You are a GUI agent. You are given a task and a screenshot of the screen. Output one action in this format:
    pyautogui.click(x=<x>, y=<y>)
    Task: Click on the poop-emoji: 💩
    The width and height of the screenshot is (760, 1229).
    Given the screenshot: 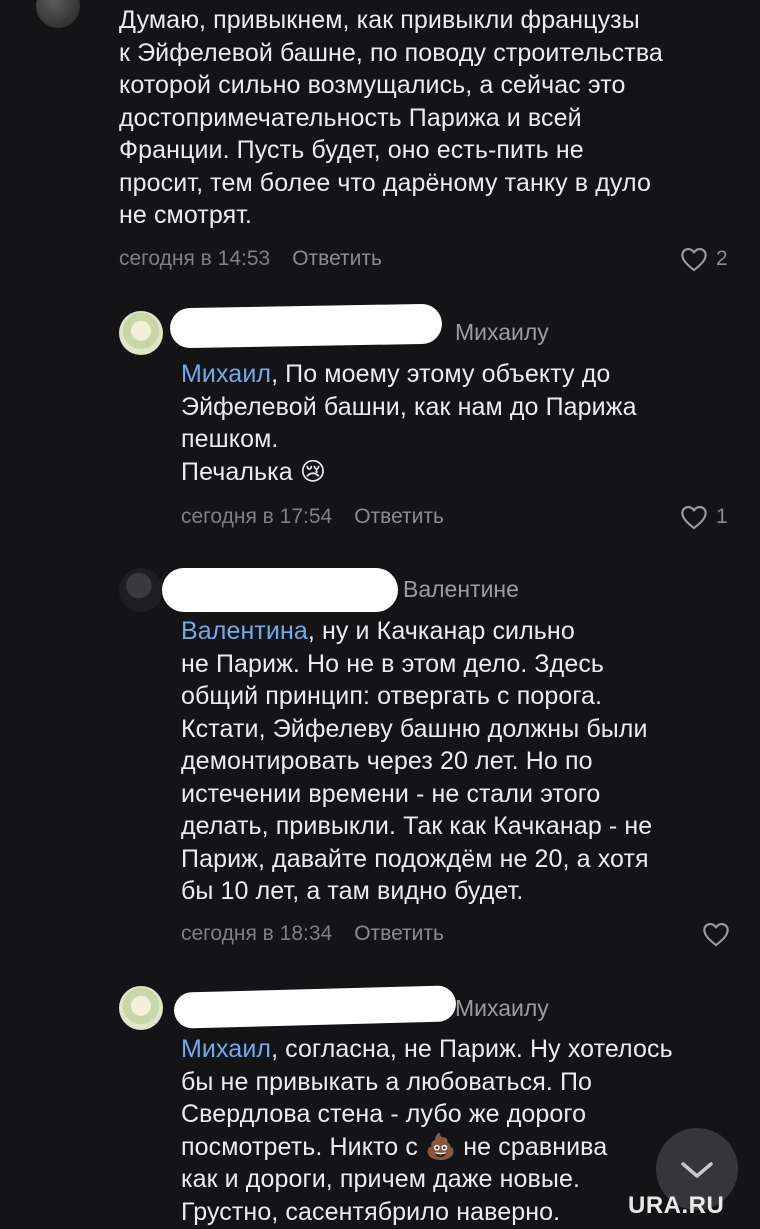 What is the action you would take?
    pyautogui.click(x=440, y=1146)
    